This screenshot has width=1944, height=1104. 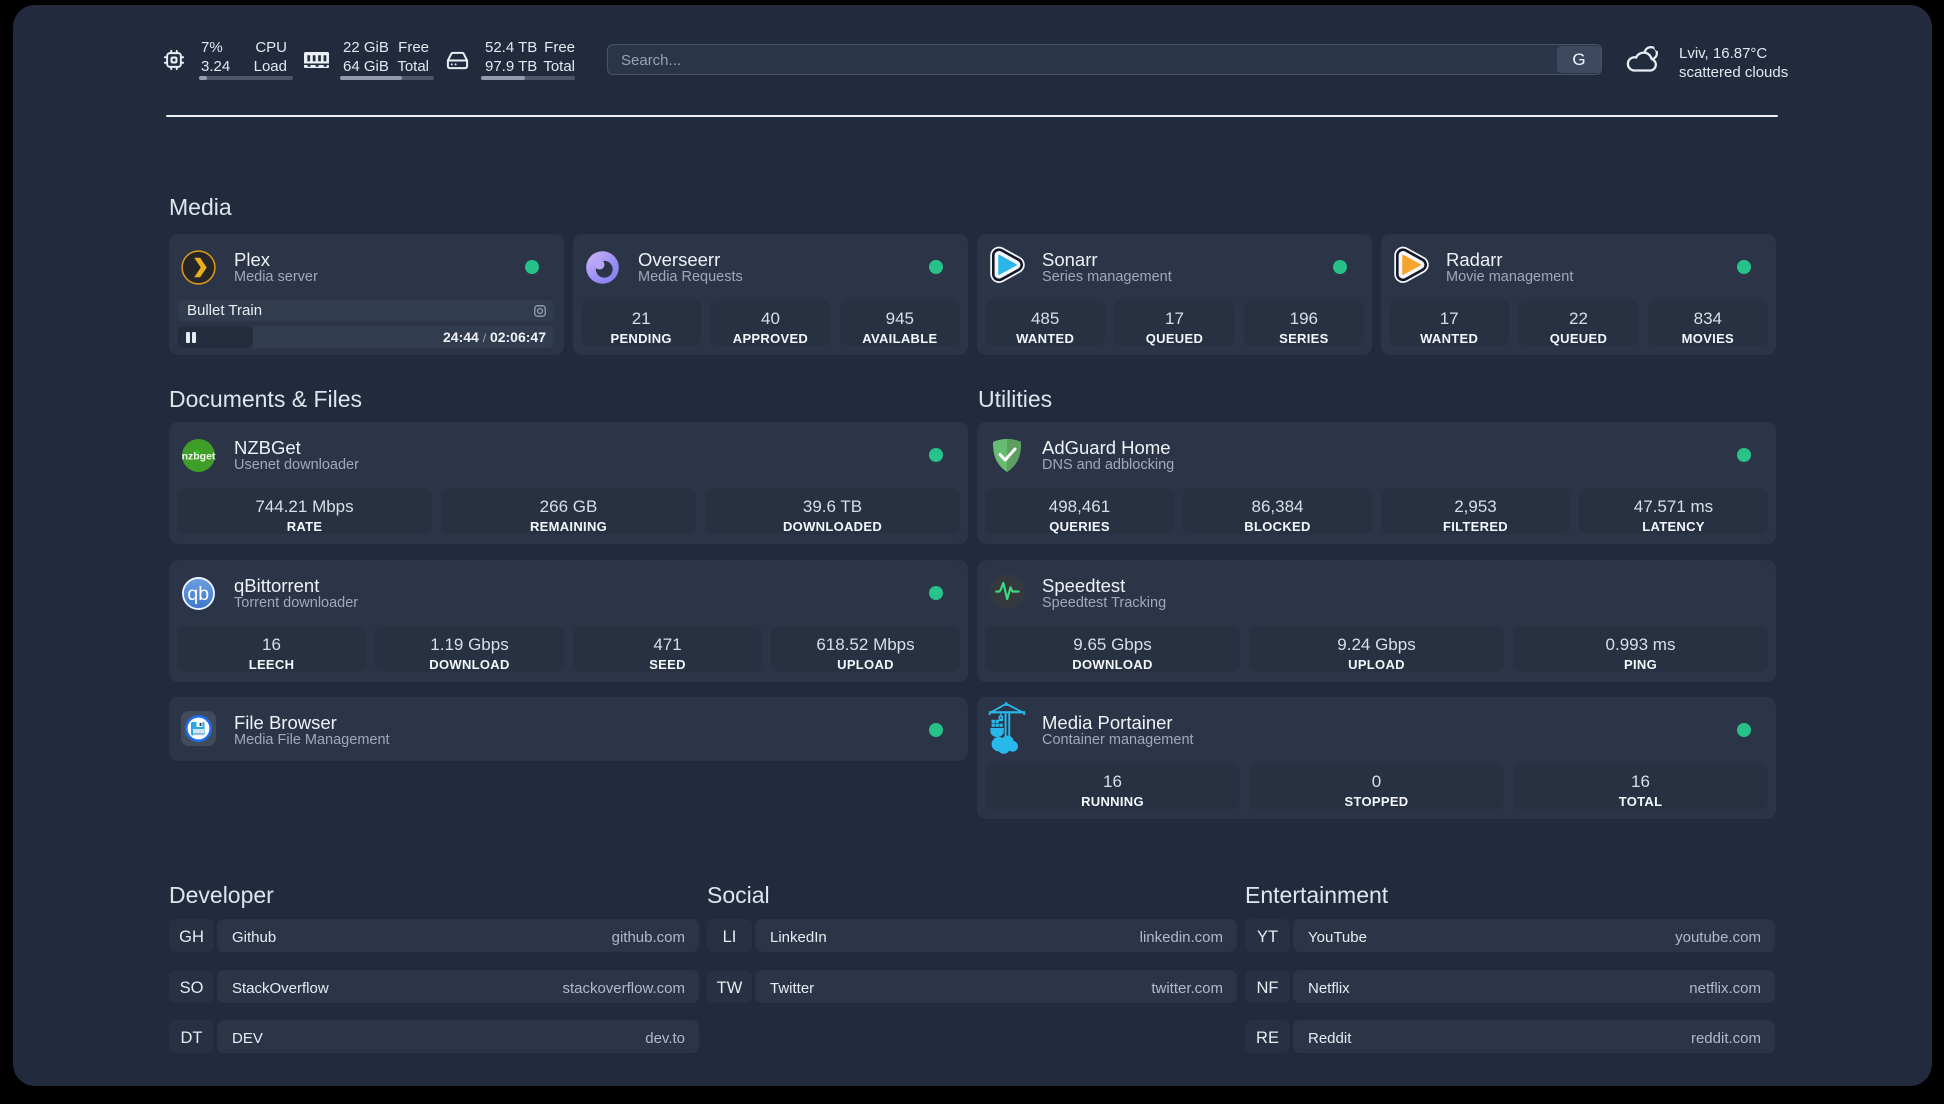 What do you see at coordinates (198, 594) in the screenshot?
I see `svg-text: qb` at bounding box center [198, 594].